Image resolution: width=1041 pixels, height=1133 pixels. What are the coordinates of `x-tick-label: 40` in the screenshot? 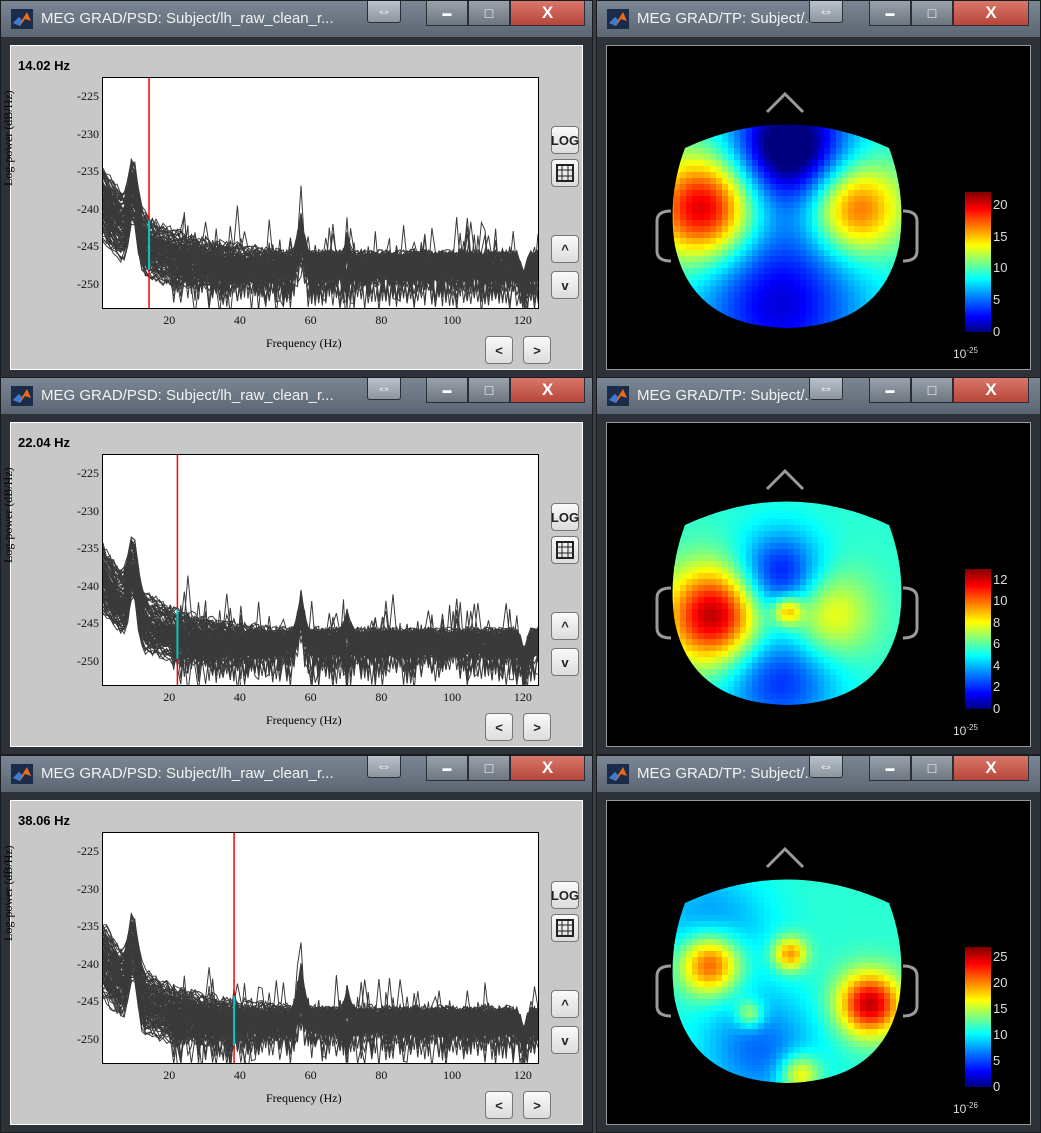 It's located at (240, 697).